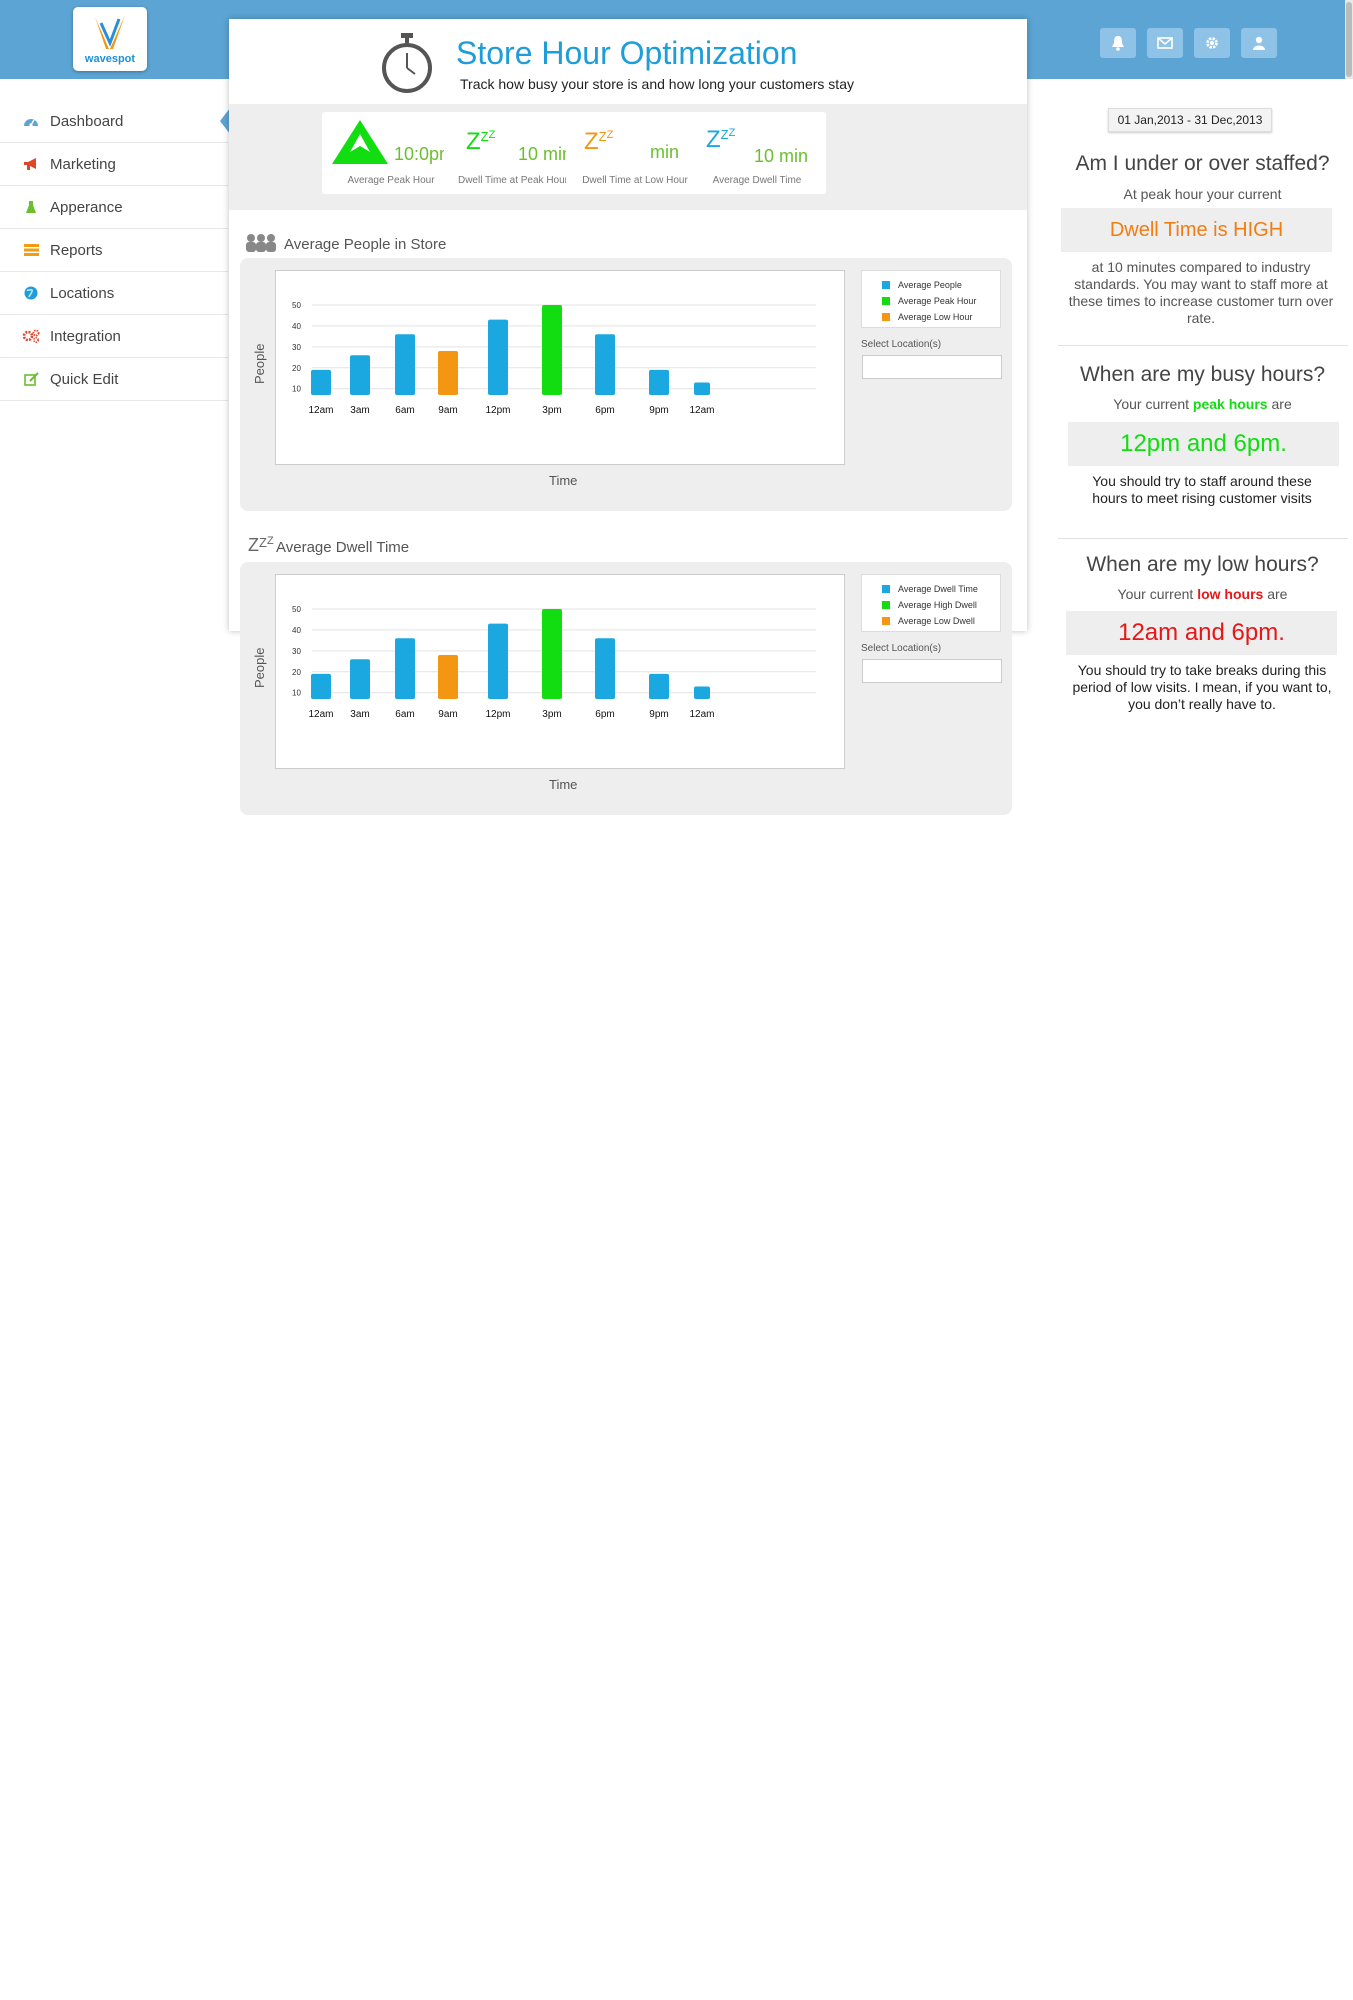 This screenshot has height=2000, width=1353. What do you see at coordinates (1190, 120) in the screenshot?
I see `date-range-picker: 01 Jan,2013 - 31 Dec,2013` at bounding box center [1190, 120].